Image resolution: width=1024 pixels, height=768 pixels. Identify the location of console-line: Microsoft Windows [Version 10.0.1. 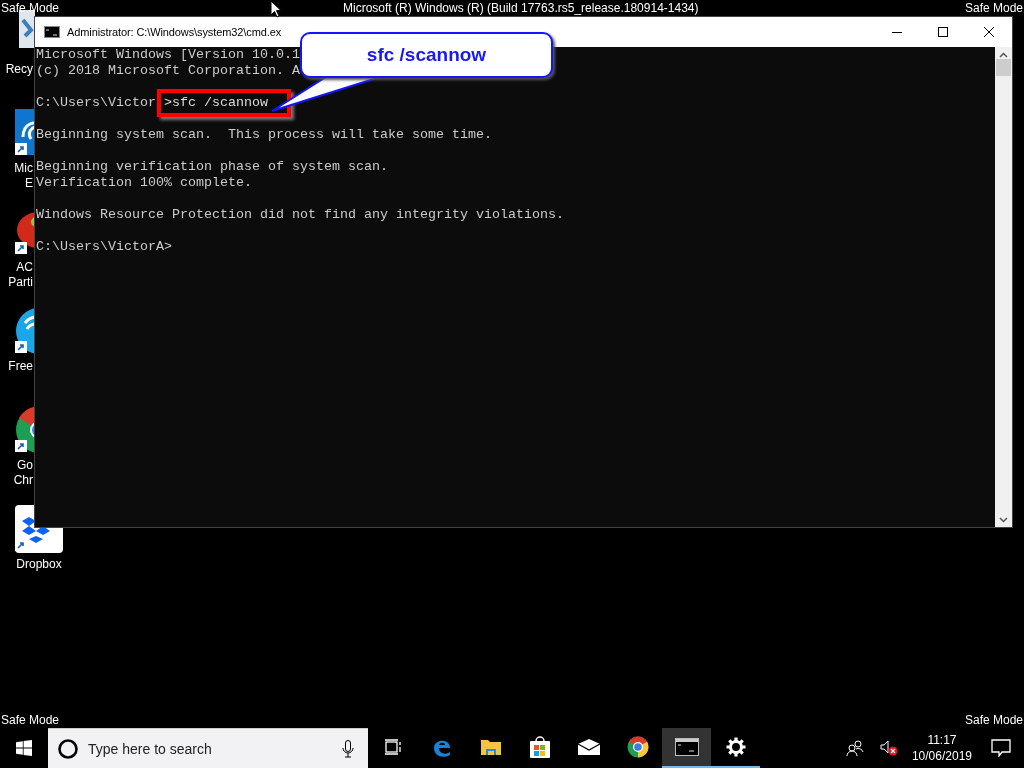
(168, 55).